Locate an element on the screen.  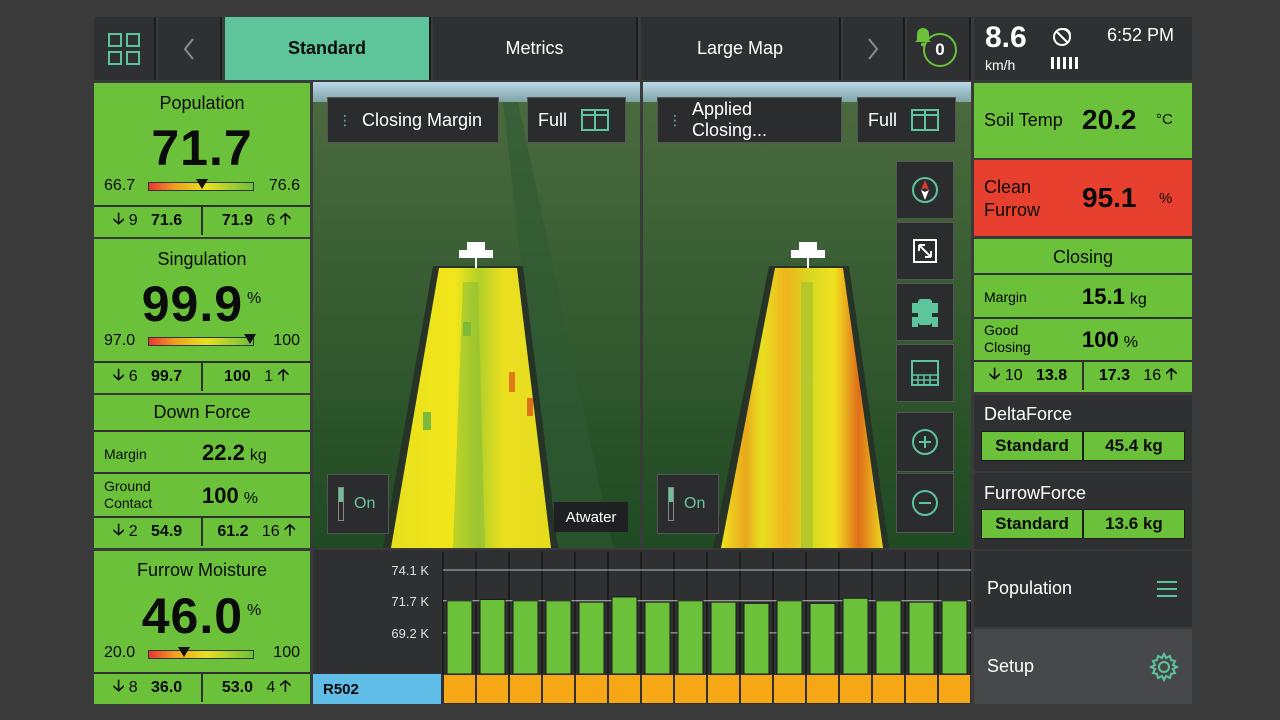
clean-furrow-value: 95.1 is located at coordinates (1109, 197).